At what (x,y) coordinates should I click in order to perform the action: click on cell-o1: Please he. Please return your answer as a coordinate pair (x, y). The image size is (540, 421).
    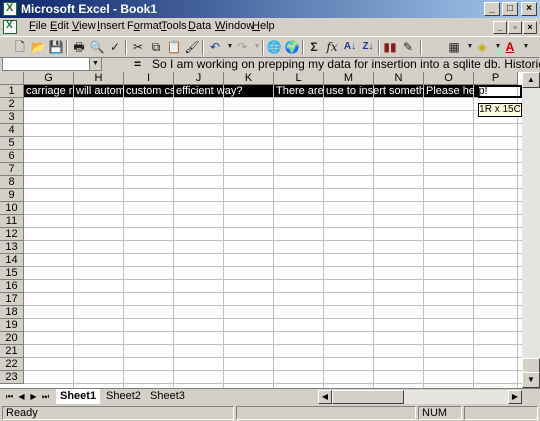
    Looking at the image, I should click on (449, 91).